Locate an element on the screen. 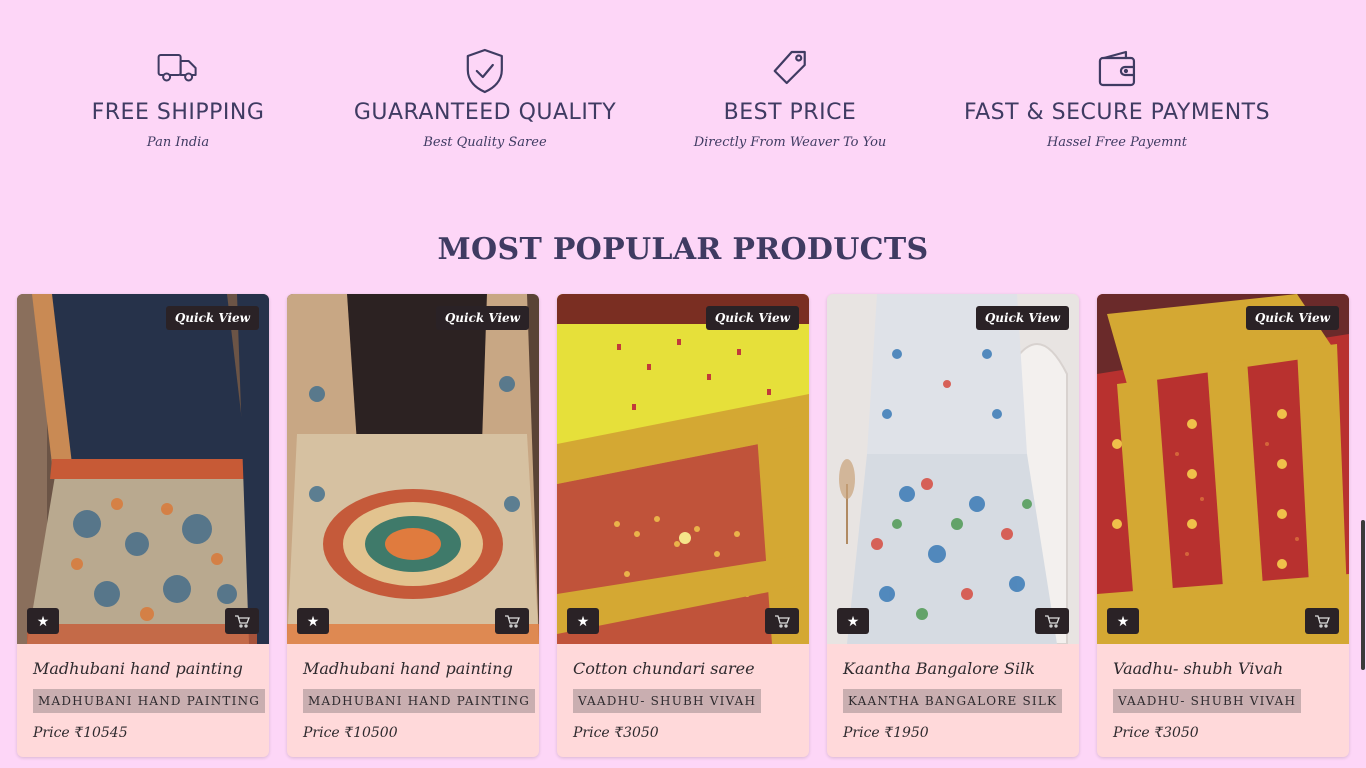  feature-title: FREE SHIPPING is located at coordinates (178, 112).